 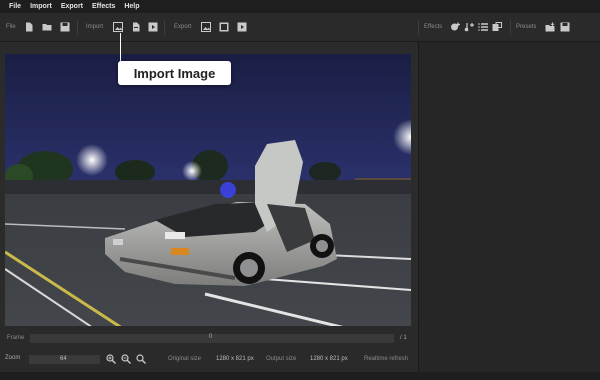 What do you see at coordinates (47, 27) in the screenshot?
I see `open-folder-icon` at bounding box center [47, 27].